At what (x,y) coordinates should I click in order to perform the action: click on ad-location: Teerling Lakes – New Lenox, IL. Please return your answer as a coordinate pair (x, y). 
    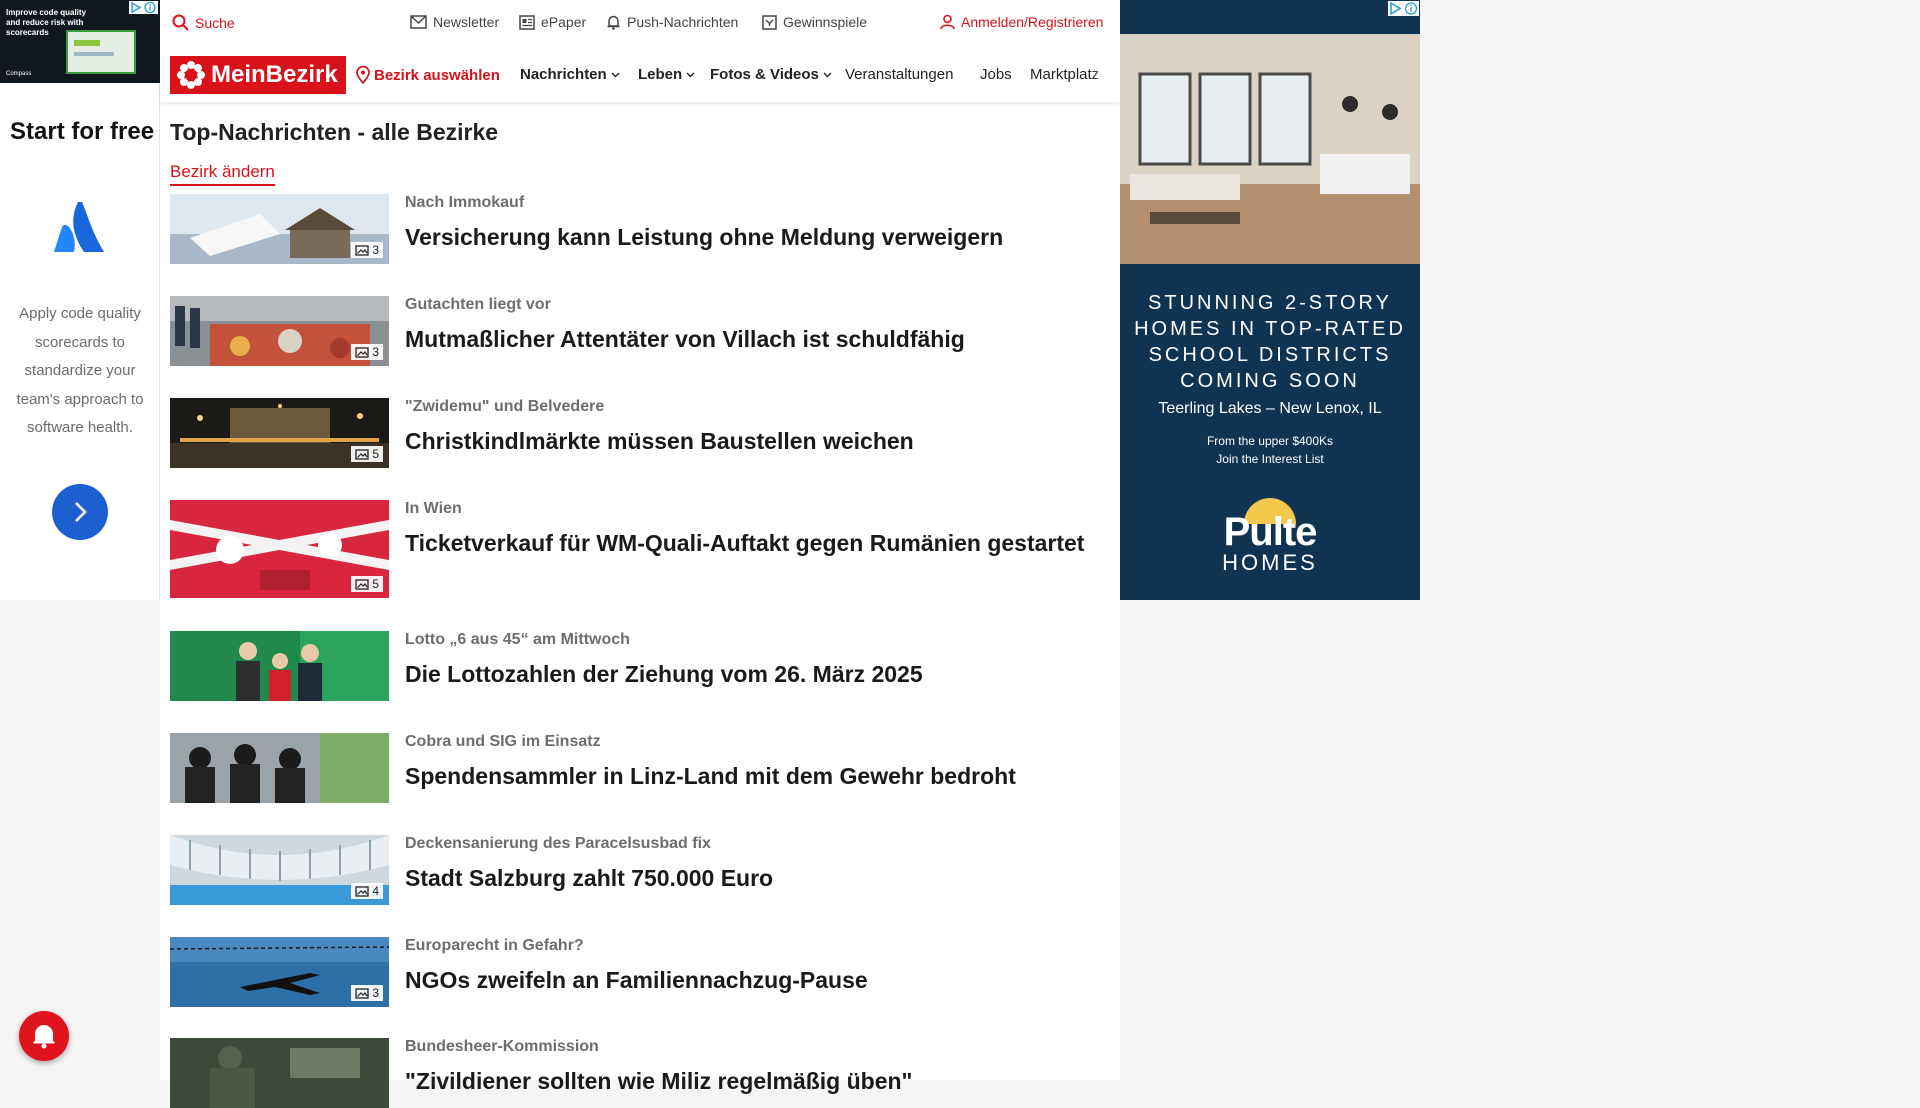
    Looking at the image, I should click on (1270, 408).